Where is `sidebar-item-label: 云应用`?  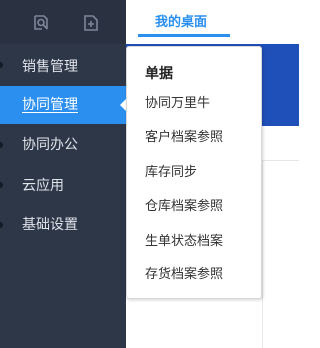 sidebar-item-label: 云应用 is located at coordinates (43, 186).